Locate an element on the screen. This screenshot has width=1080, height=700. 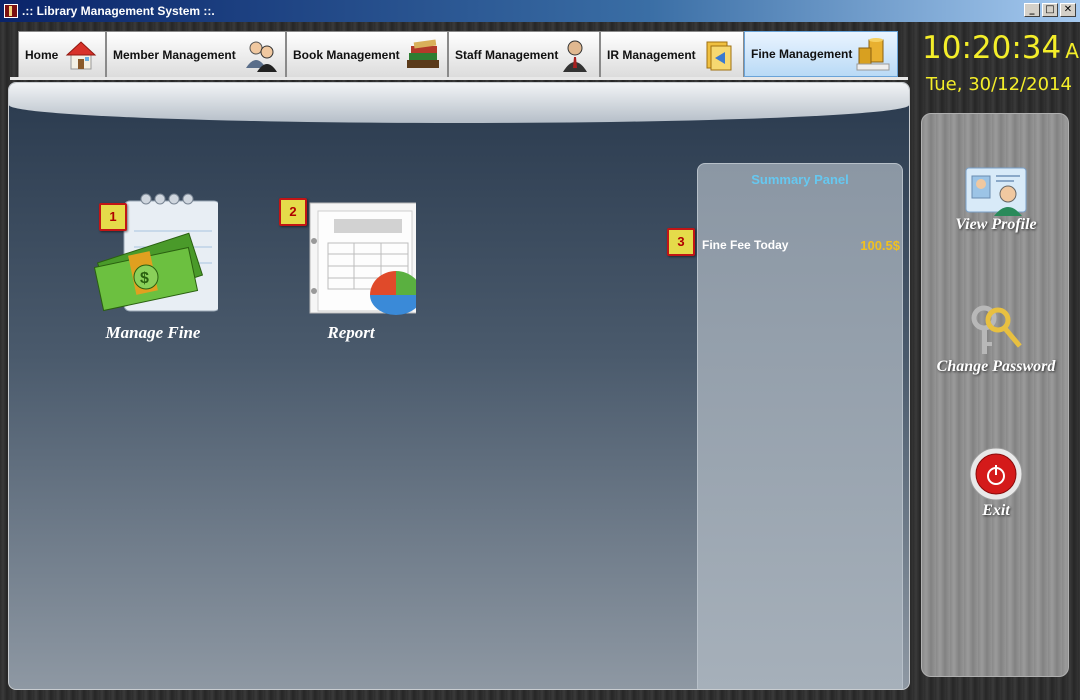
report-label: Report is located at coordinates (351, 332).